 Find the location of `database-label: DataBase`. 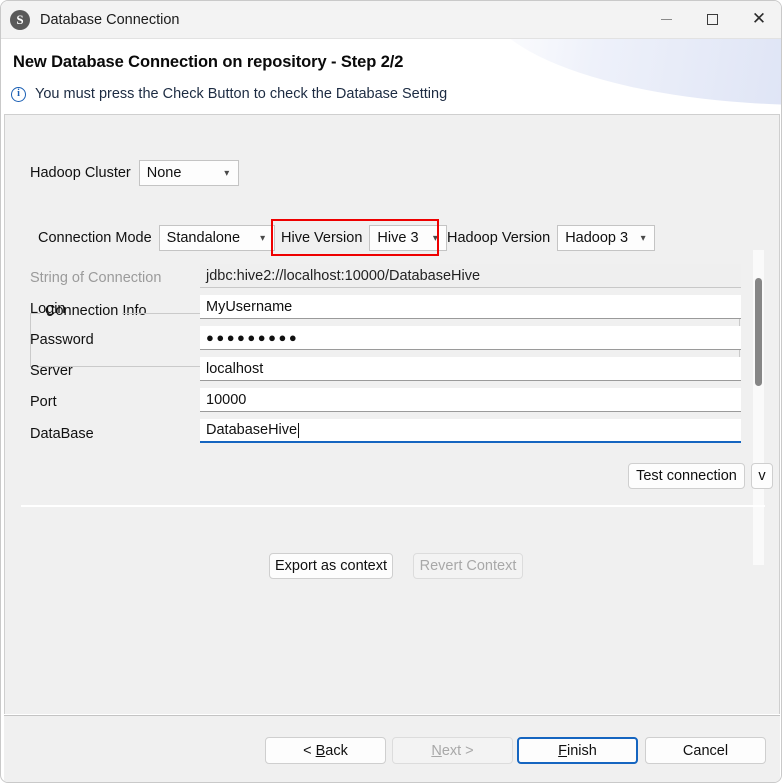

database-label: DataBase is located at coordinates (62, 434).